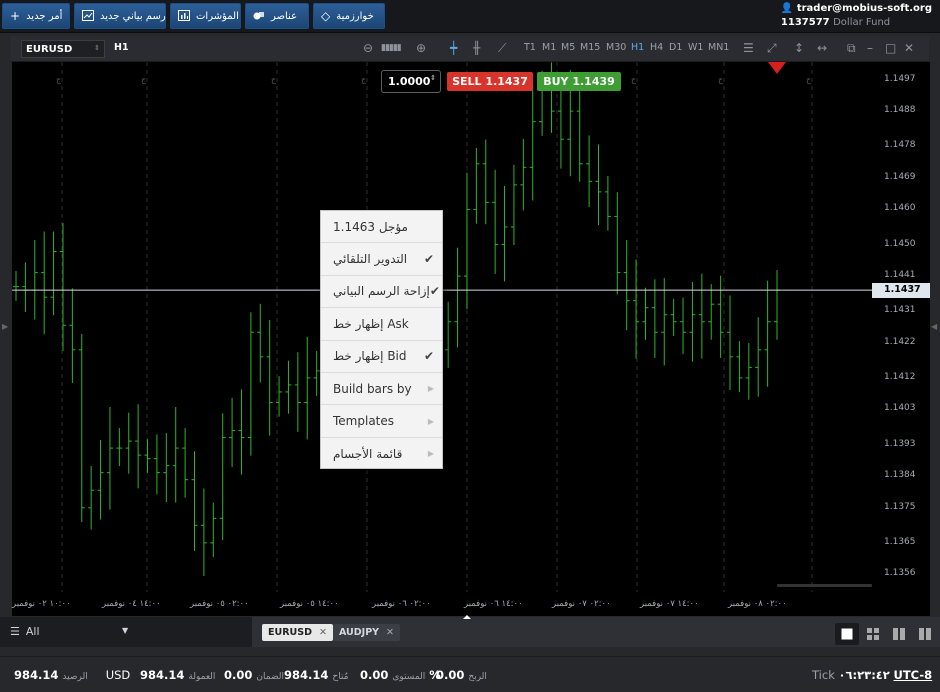 Image resolution: width=940 pixels, height=692 pixels. What do you see at coordinates (718, 47) in the screenshot?
I see `tf-mn1: MN1` at bounding box center [718, 47].